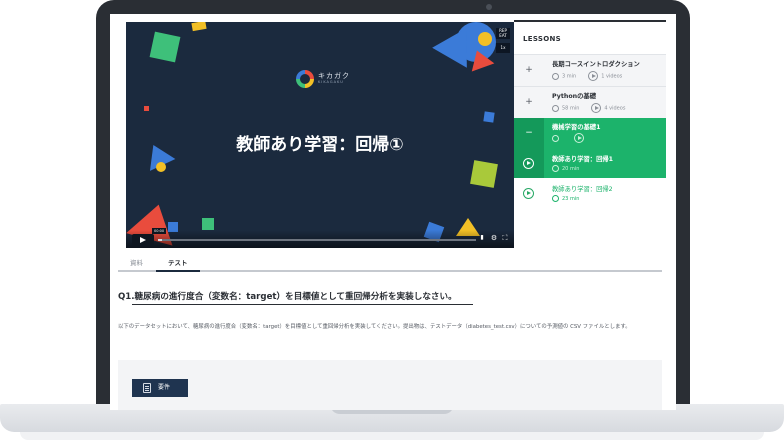 The height and width of the screenshot is (440, 784). I want to click on kikagaku-logo: キカガク KIKAGAKU, so click(326, 80).